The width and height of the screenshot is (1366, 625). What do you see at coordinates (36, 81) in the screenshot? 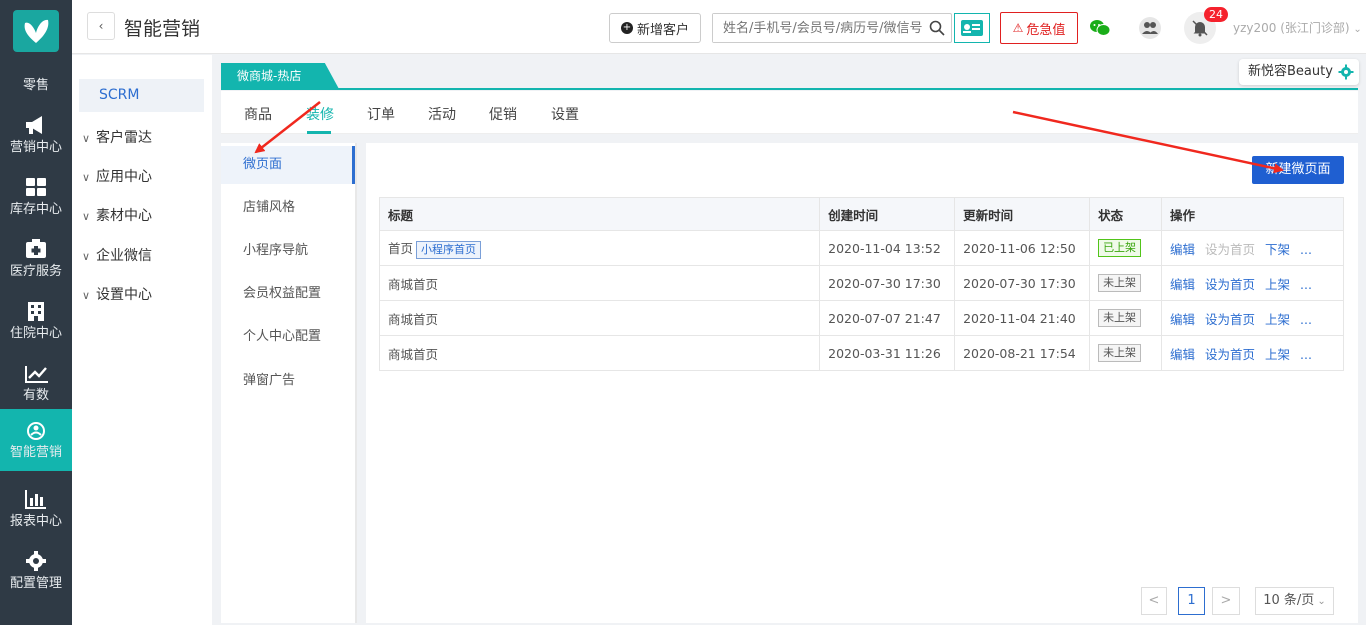
I see `nav-retail: 零售` at bounding box center [36, 81].